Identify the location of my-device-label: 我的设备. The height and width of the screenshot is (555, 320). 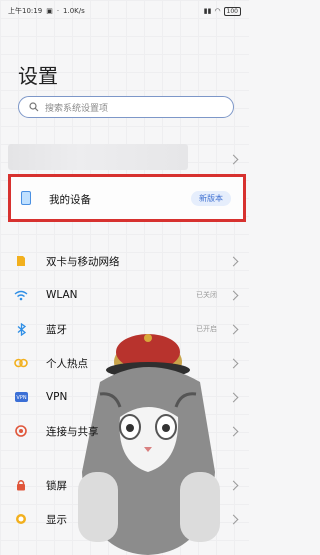
(70, 200).